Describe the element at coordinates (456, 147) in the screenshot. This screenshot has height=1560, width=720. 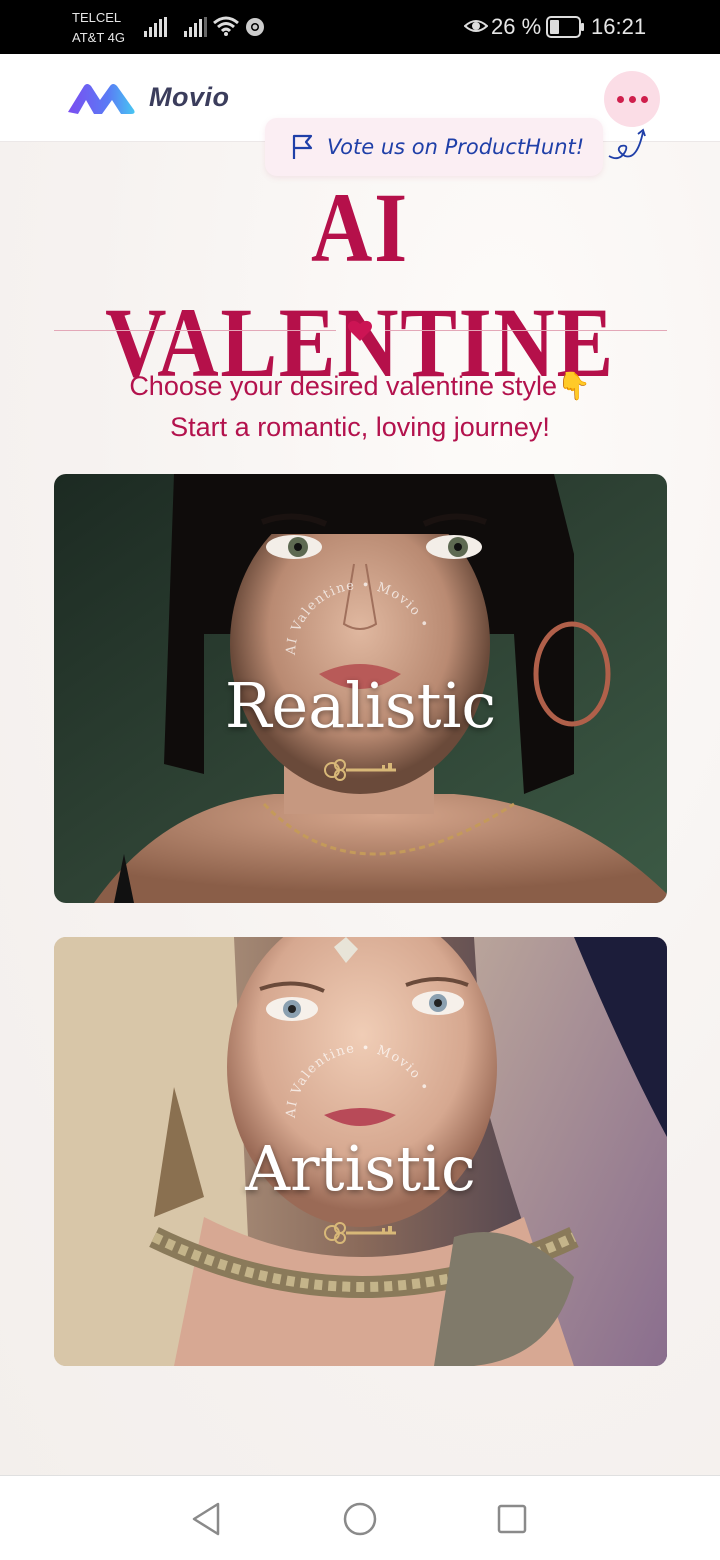
I see `vote-text: Vote us on ProductHunt!` at that location.